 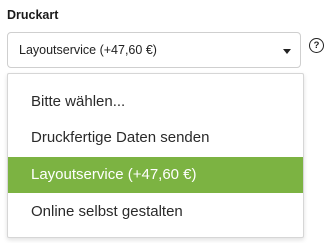 What do you see at coordinates (287, 51) in the screenshot?
I see `chevron-down-icon` at bounding box center [287, 51].